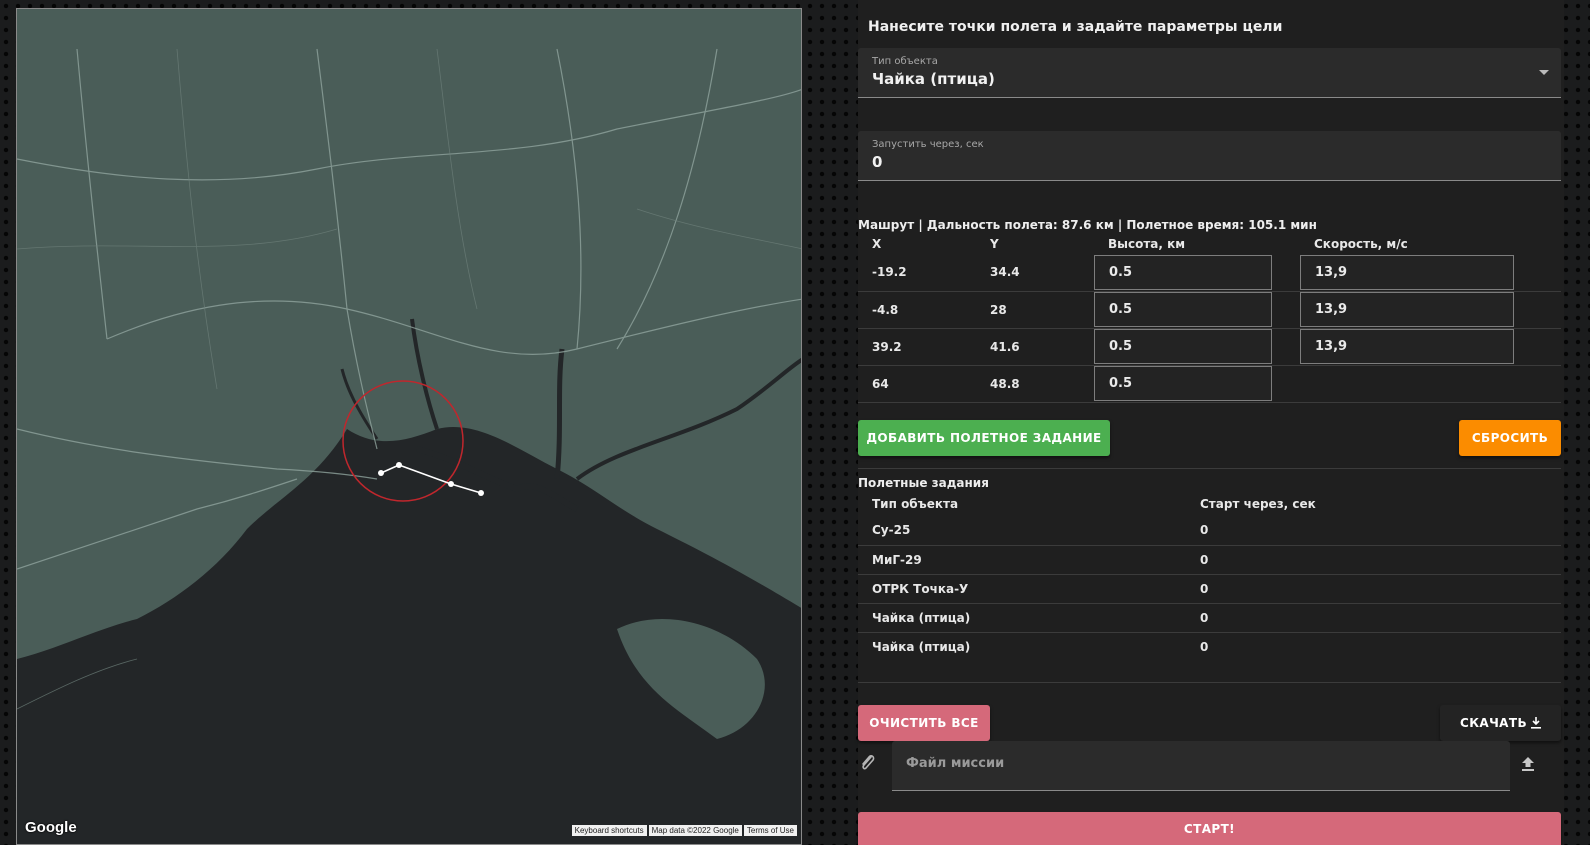 The width and height of the screenshot is (1590, 845). I want to click on tasks-header-row: Тип объекта Старт через, сек, so click(1209, 504).